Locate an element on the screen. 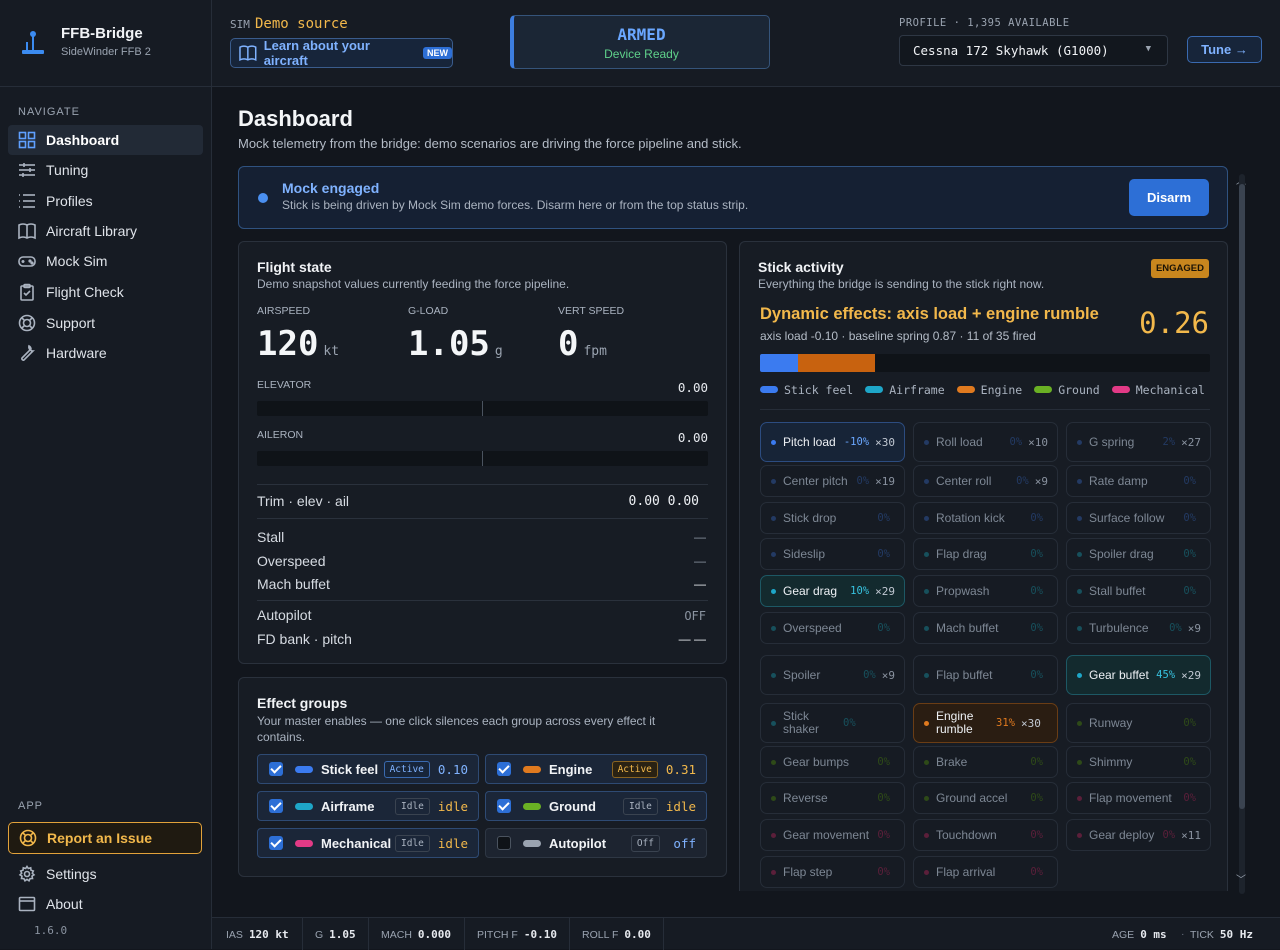 The height and width of the screenshot is (950, 1280). effect-flap-step: Flap step 0% is located at coordinates (832, 872).